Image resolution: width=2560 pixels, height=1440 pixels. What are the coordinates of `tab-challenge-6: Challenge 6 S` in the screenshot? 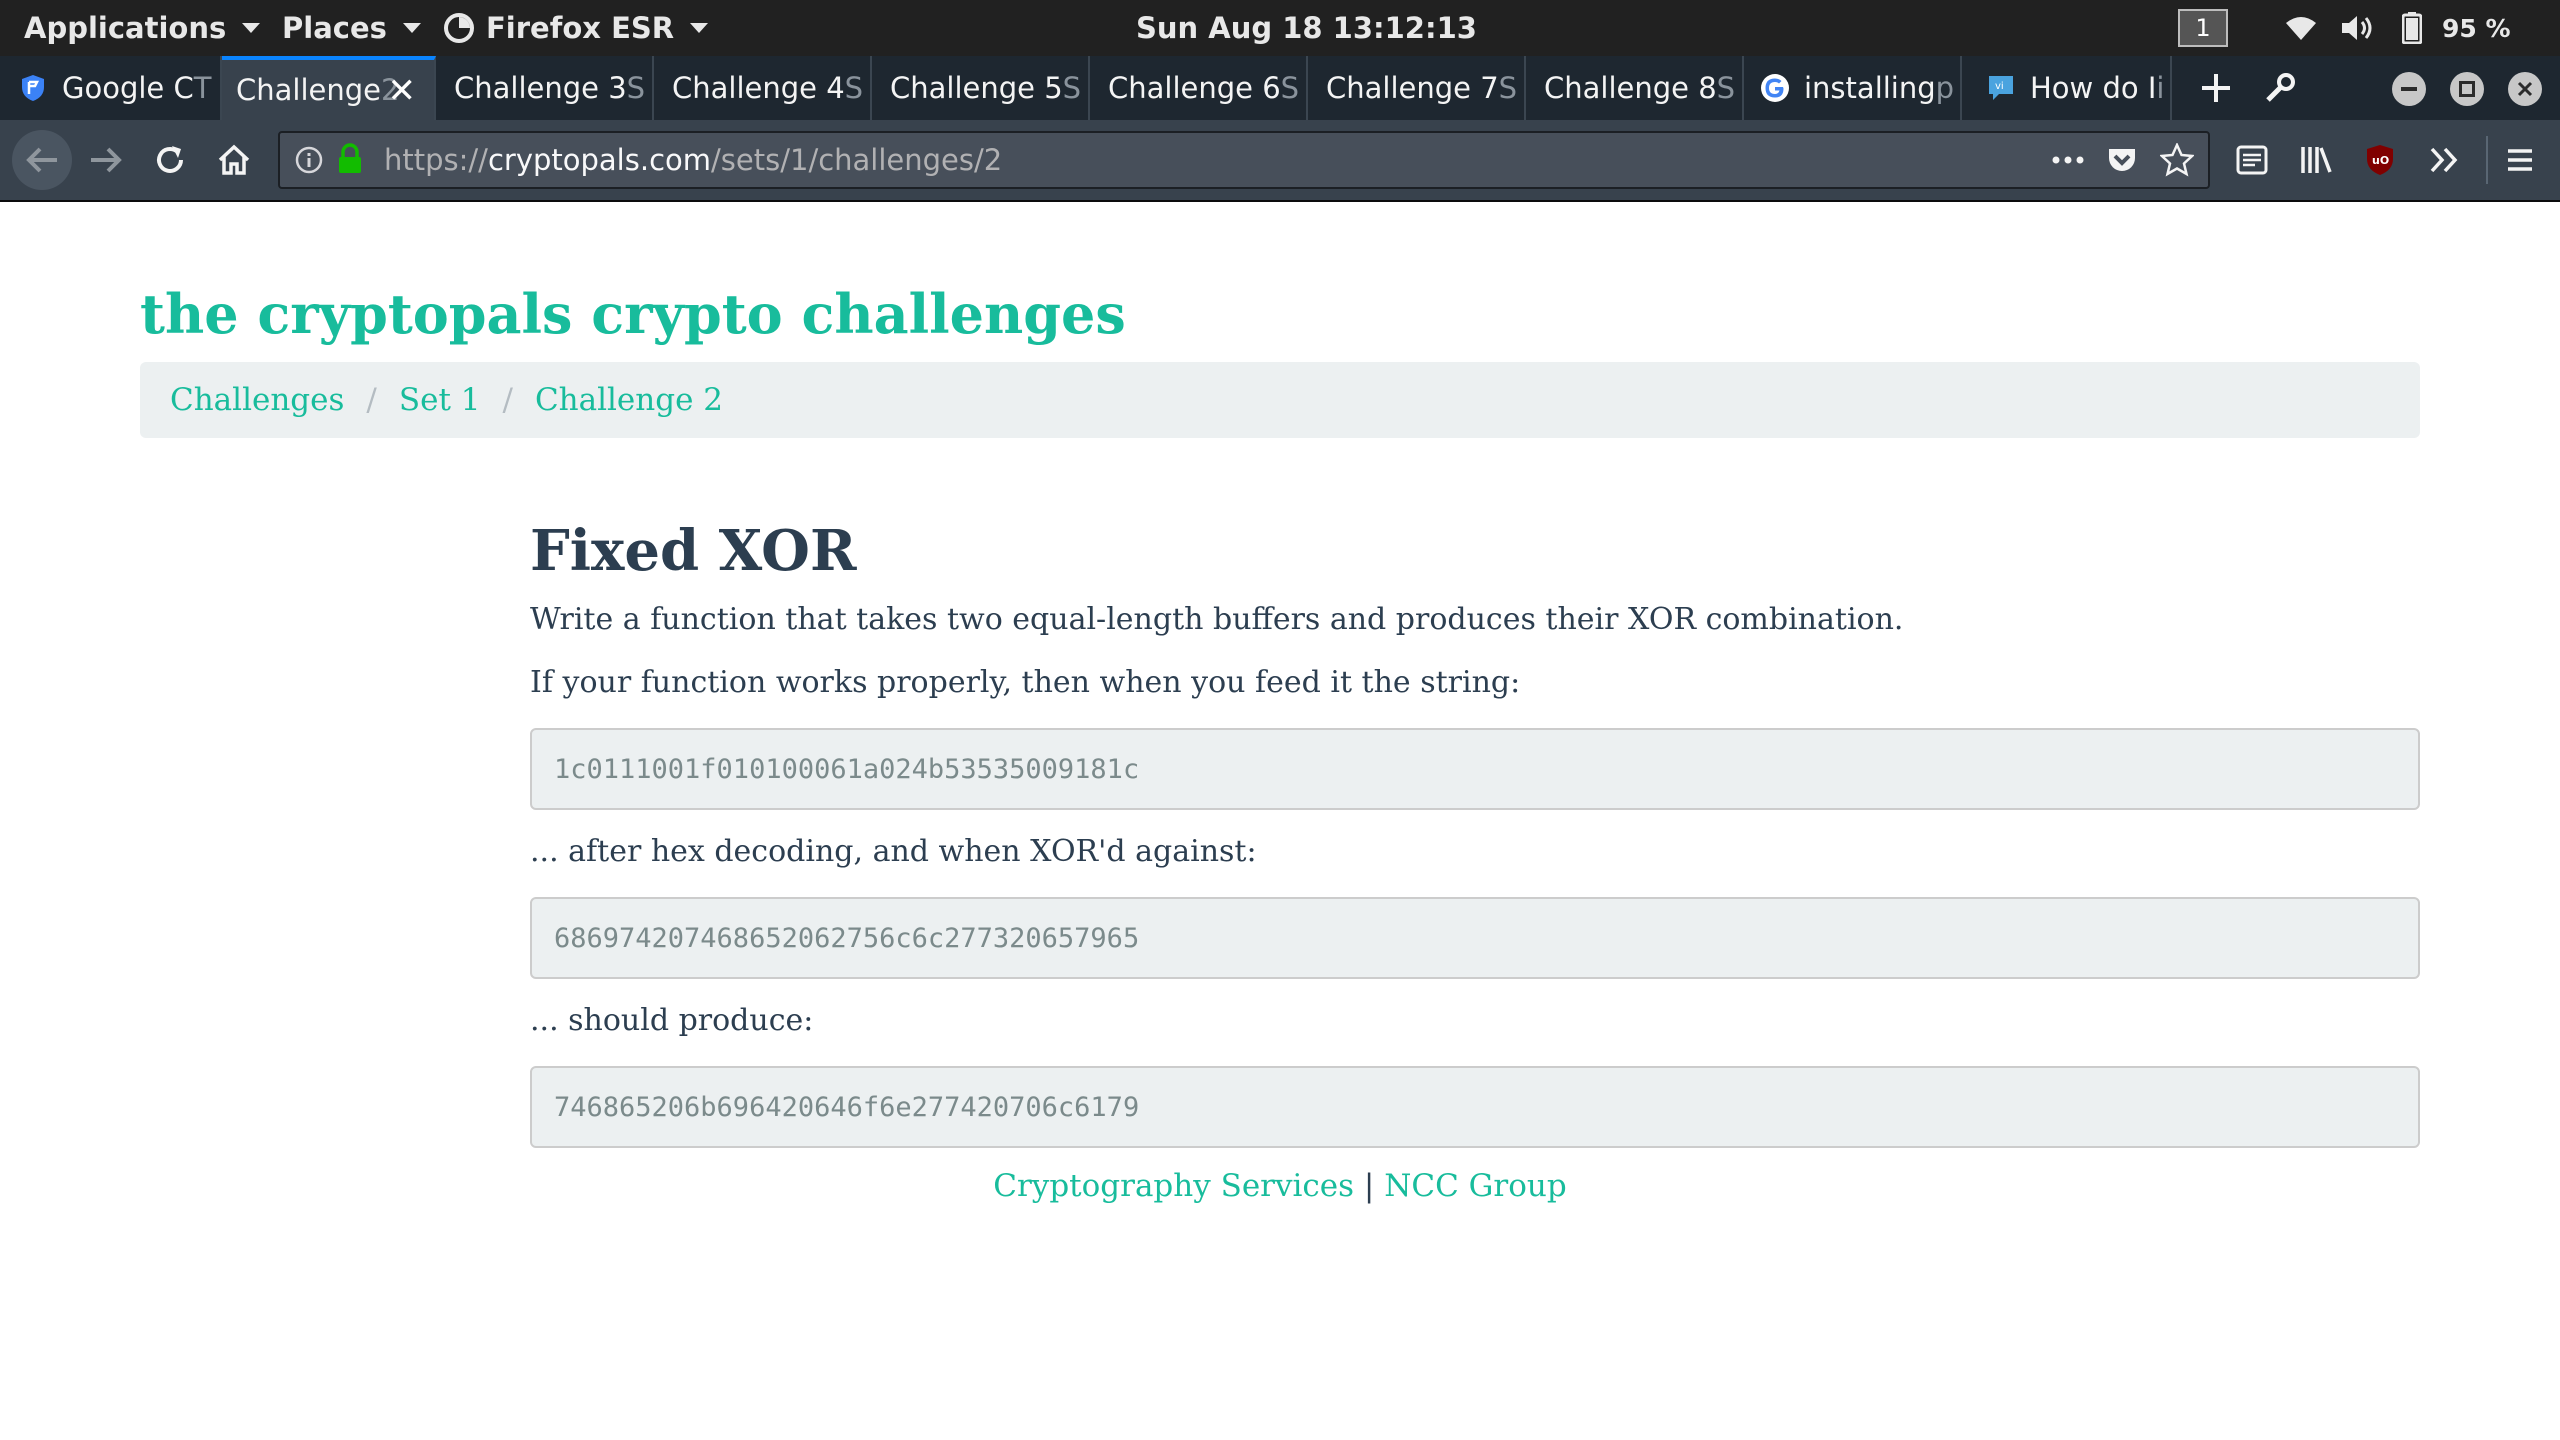 It's located at (1199, 88).